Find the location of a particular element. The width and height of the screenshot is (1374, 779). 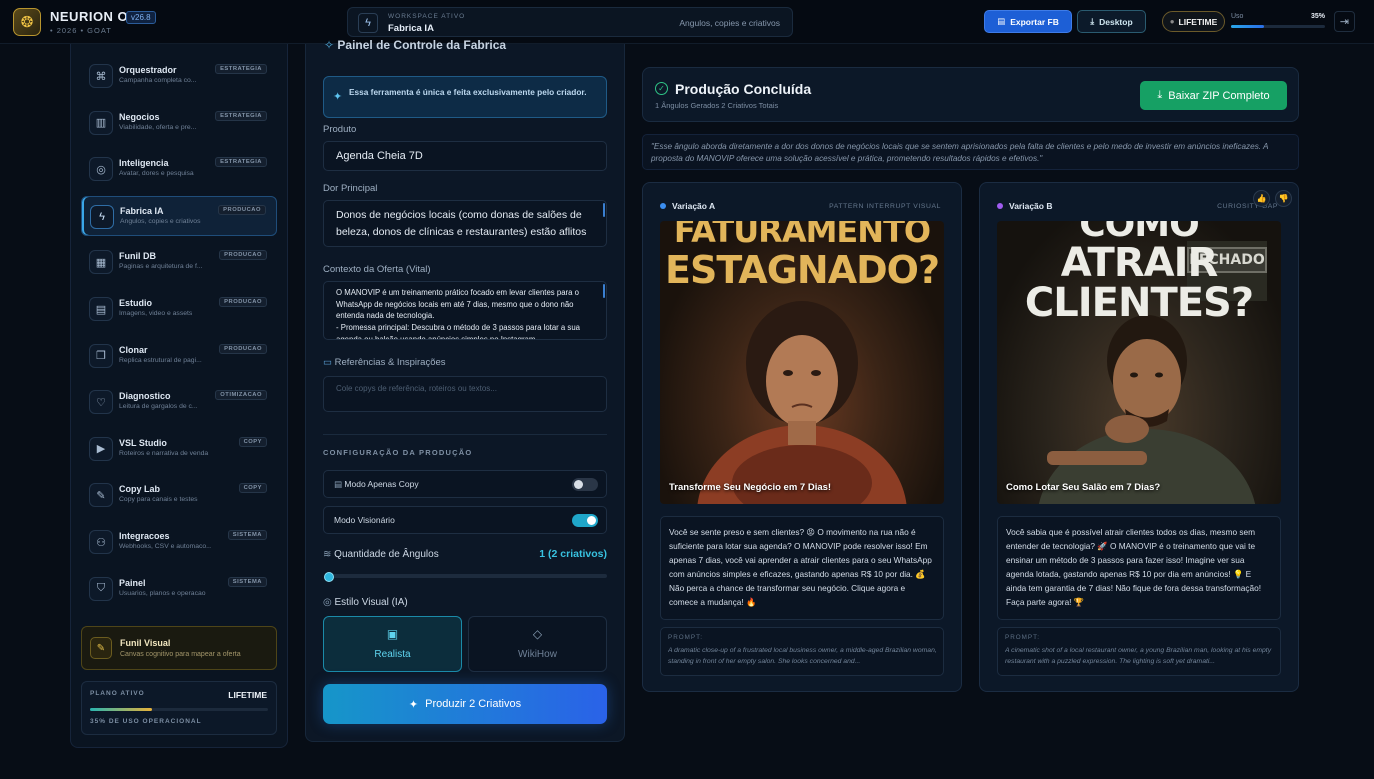

sidebar-item-badge: ESTRATEGIA is located at coordinates (241, 115).